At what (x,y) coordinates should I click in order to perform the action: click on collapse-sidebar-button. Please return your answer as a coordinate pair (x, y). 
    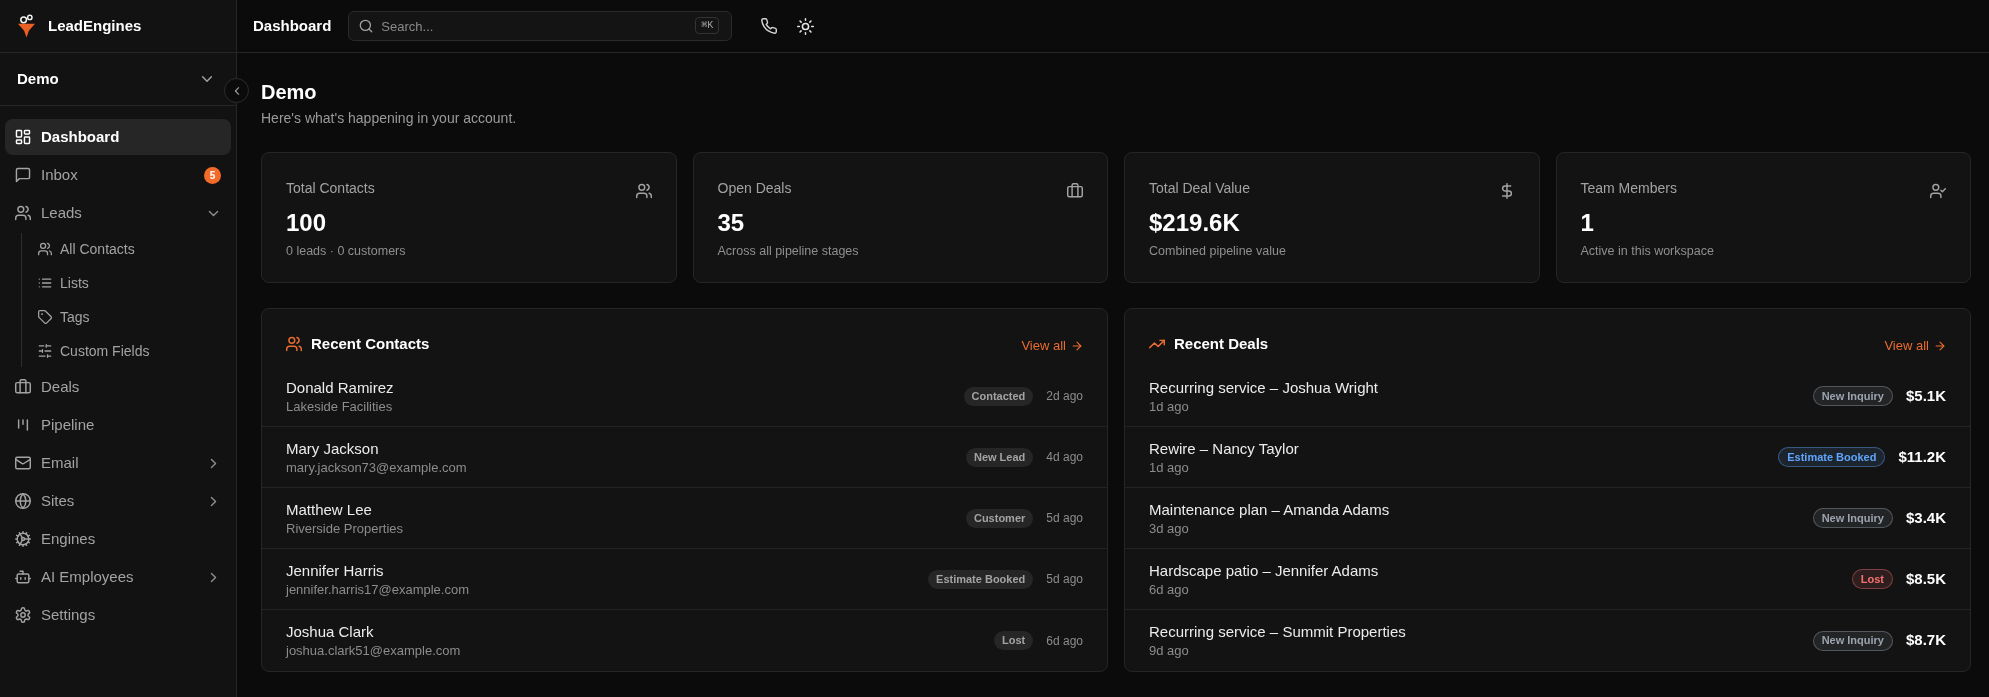
    Looking at the image, I should click on (236, 90).